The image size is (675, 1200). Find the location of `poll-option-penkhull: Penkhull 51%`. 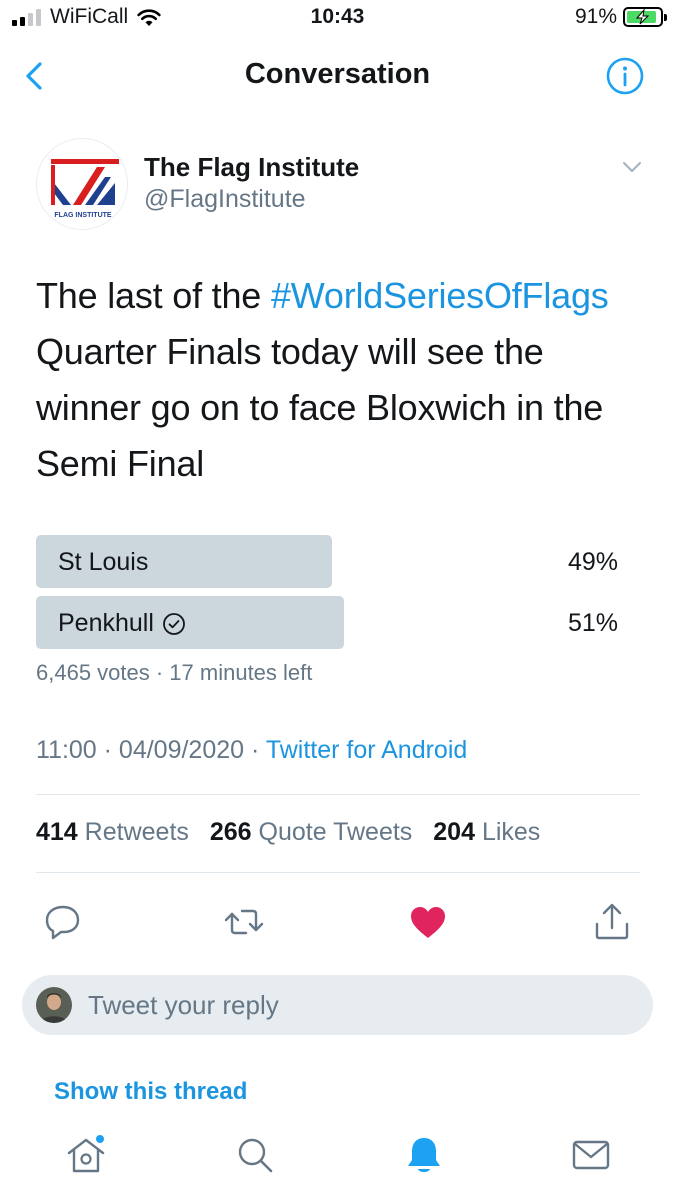

poll-option-penkhull: Penkhull 51% is located at coordinates (338, 622).